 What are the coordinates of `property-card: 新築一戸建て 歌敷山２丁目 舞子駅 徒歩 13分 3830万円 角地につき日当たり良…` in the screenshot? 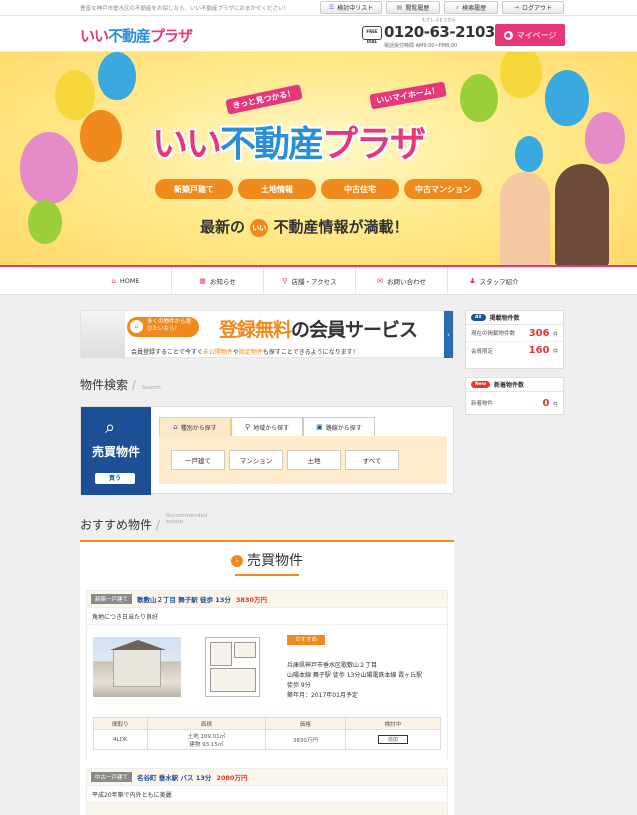 It's located at (267, 677).